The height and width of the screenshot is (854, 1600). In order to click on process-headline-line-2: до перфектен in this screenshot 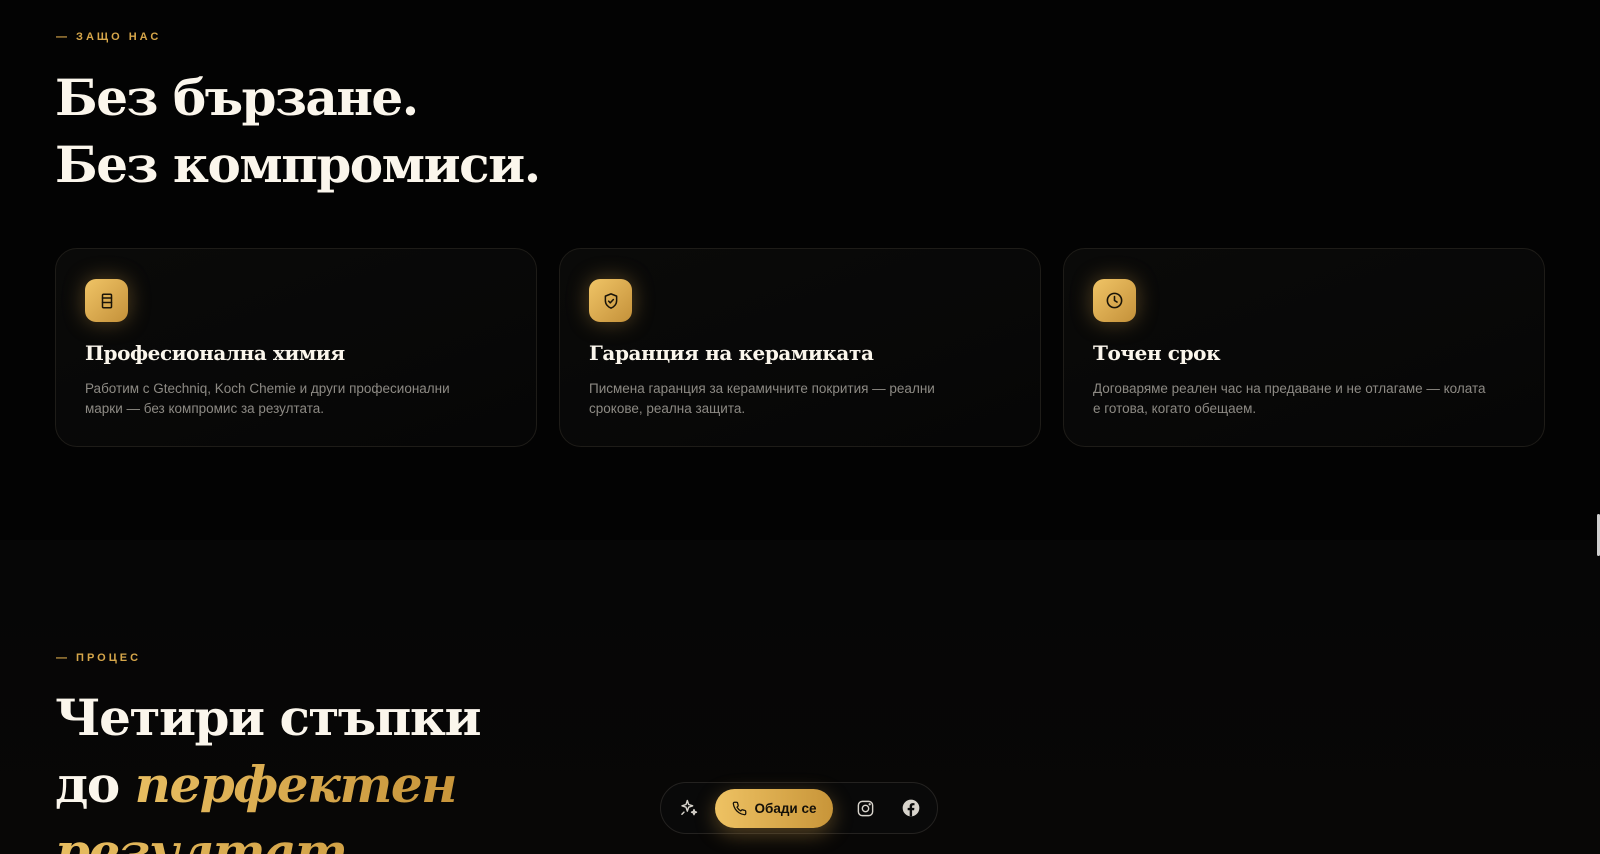, I will do `click(267, 784)`.